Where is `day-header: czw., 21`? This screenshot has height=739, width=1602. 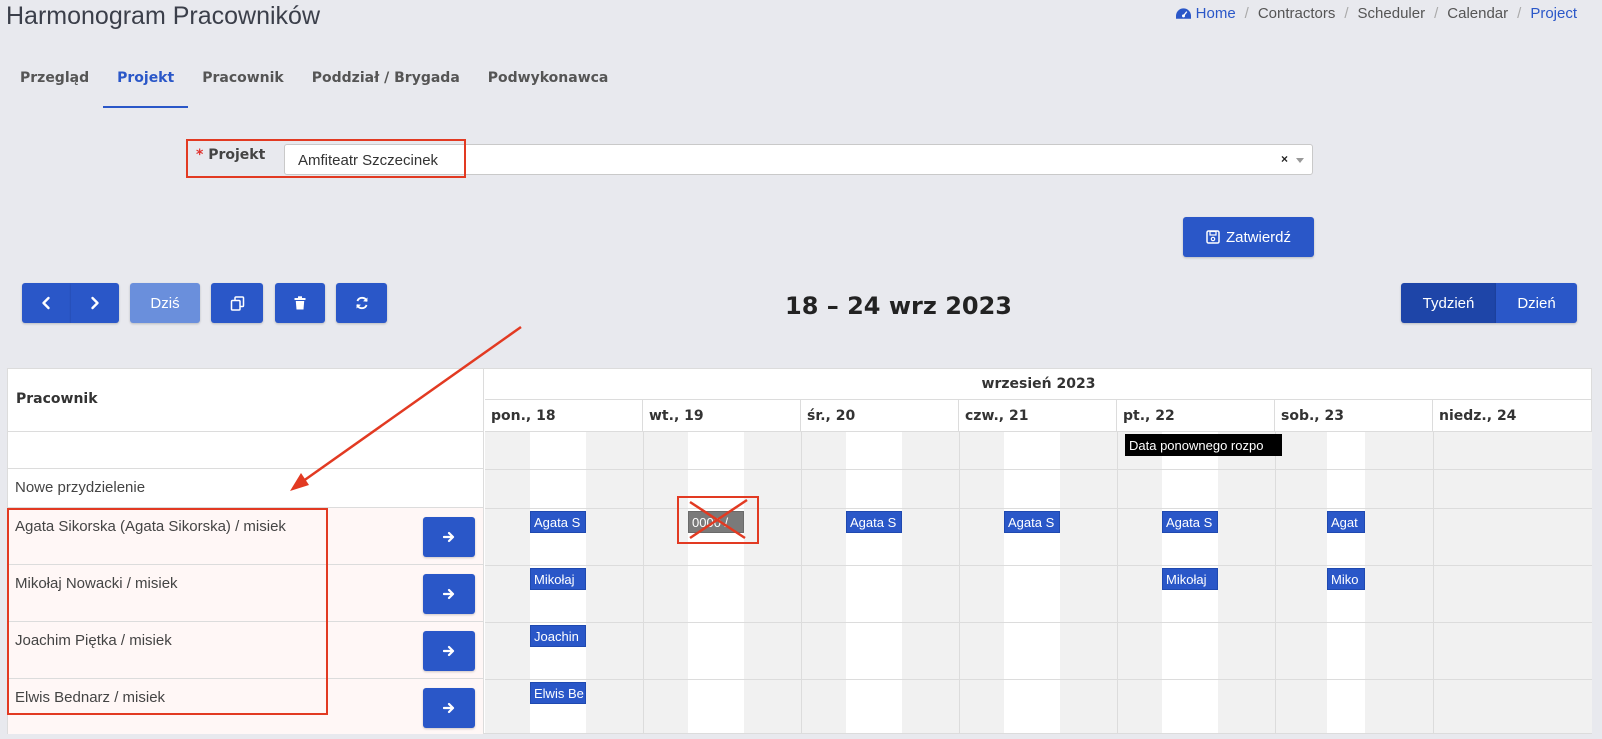
day-header: czw., 21 is located at coordinates (1038, 416).